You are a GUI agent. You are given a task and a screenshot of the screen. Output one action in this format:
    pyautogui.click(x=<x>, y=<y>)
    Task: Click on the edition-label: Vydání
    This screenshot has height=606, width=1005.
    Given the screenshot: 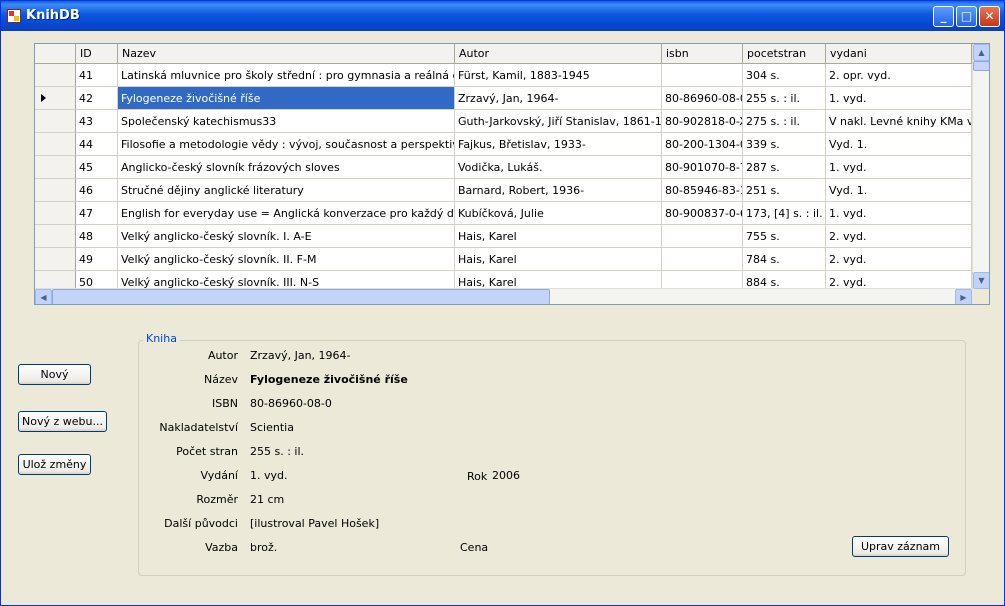 What is the action you would take?
    pyautogui.click(x=219, y=475)
    